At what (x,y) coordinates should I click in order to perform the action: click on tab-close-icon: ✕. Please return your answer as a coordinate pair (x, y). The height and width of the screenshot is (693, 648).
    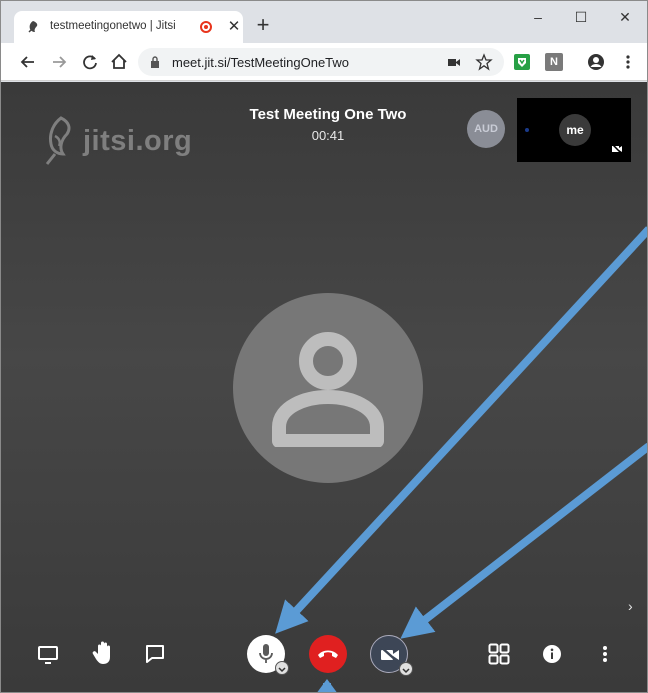
    Looking at the image, I should click on (234, 27).